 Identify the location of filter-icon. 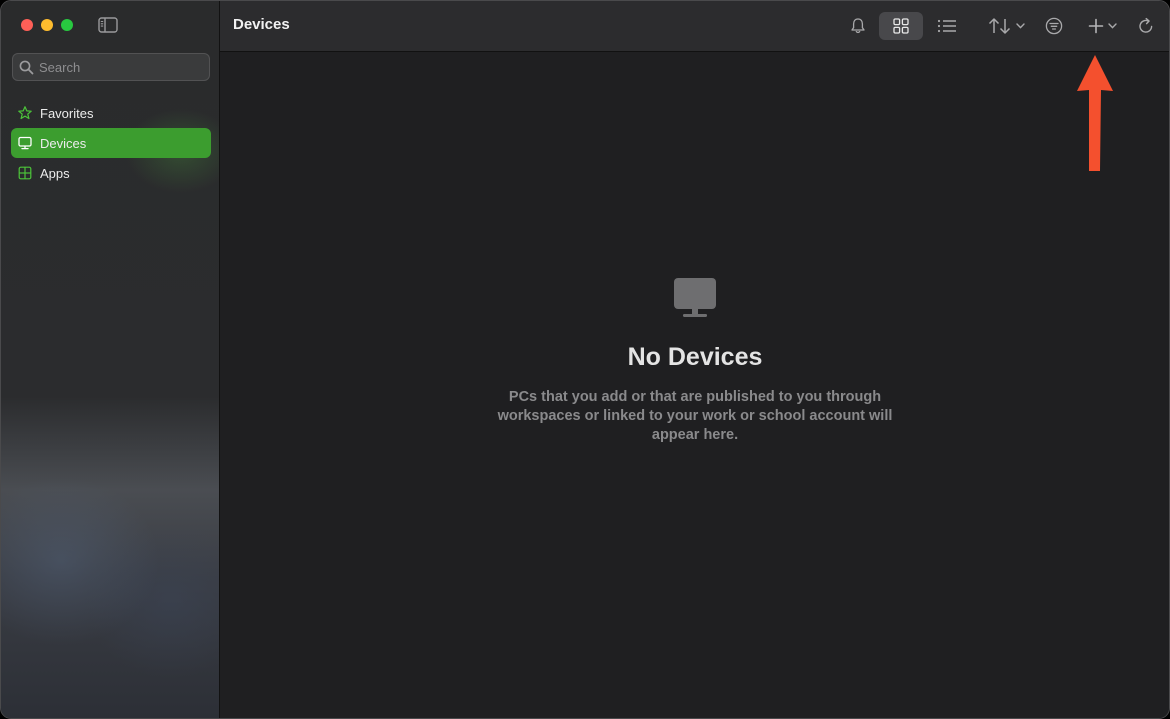
(1054, 26).